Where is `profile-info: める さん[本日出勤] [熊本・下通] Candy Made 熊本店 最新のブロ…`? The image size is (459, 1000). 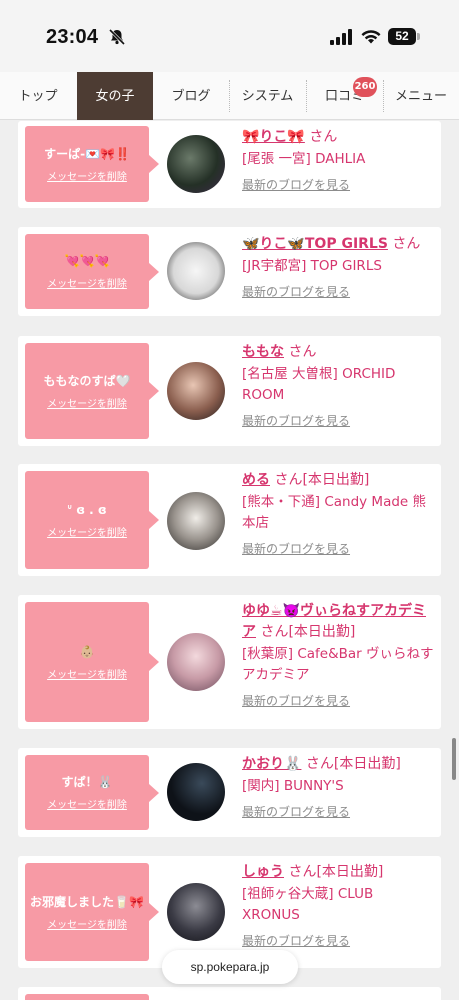
profile-info: める さん[本日出勤] [熊本・下通] Candy Made 熊本店 最新のブロ… is located at coordinates (338, 513).